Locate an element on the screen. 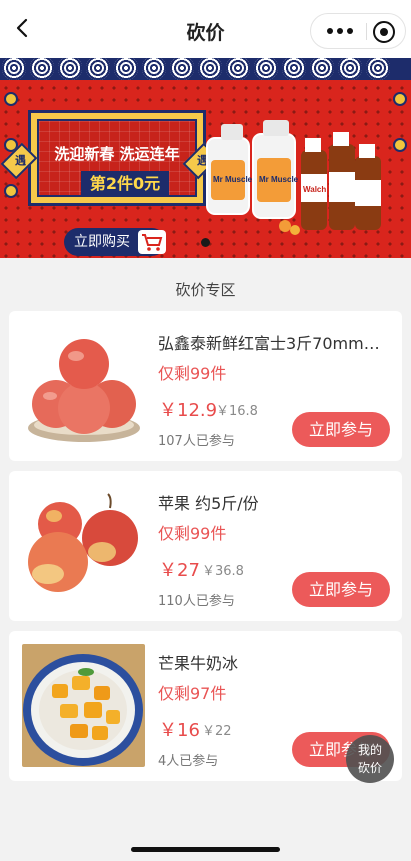  carousel-indicator-dot is located at coordinates (205, 242).